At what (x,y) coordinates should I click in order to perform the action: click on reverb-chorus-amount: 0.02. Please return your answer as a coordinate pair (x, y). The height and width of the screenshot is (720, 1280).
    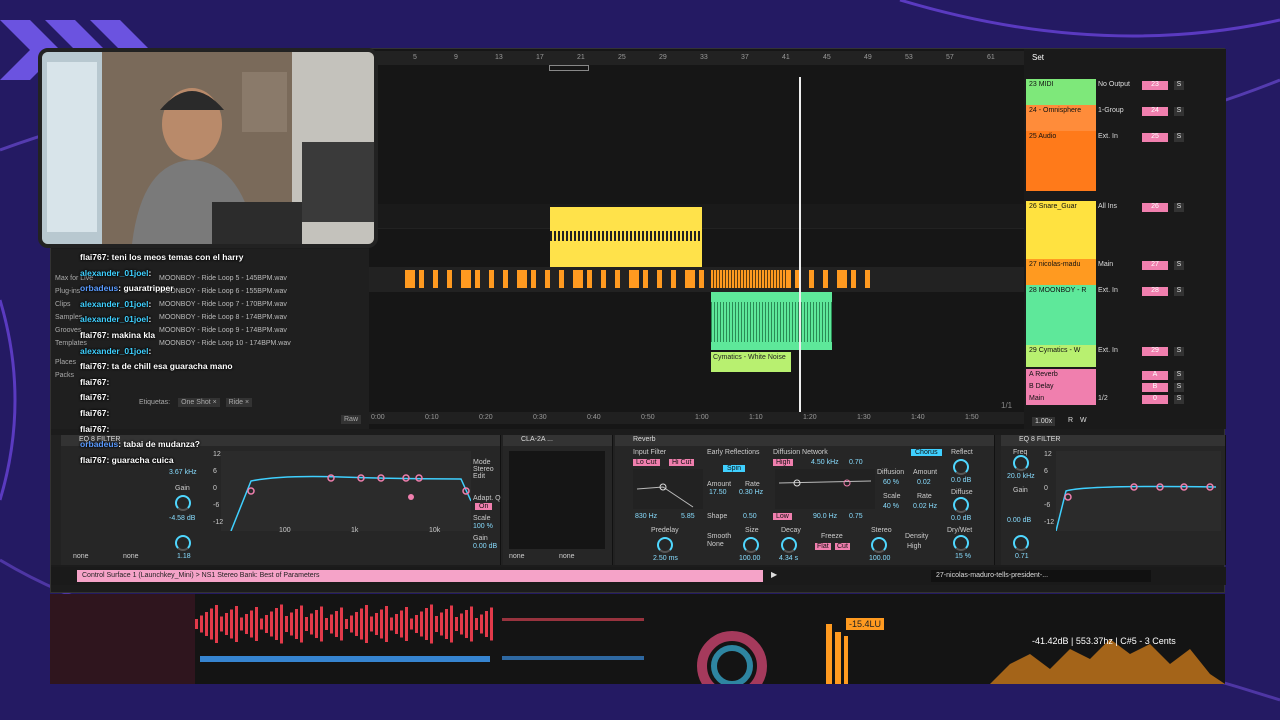
    Looking at the image, I should click on (924, 482).